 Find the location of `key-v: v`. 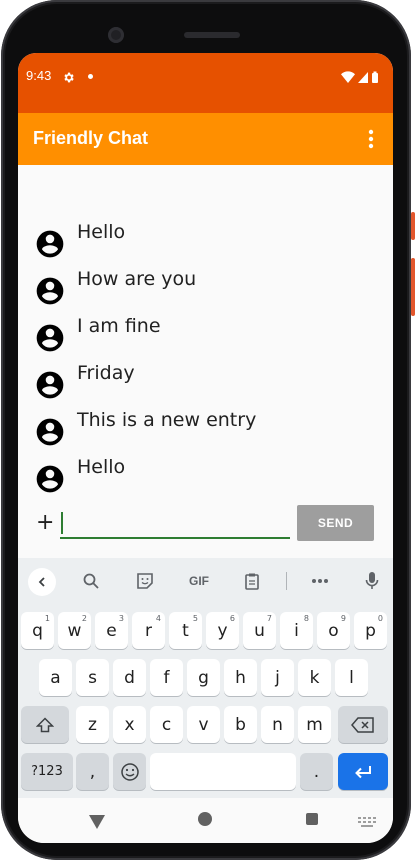

key-v: v is located at coordinates (203, 724).